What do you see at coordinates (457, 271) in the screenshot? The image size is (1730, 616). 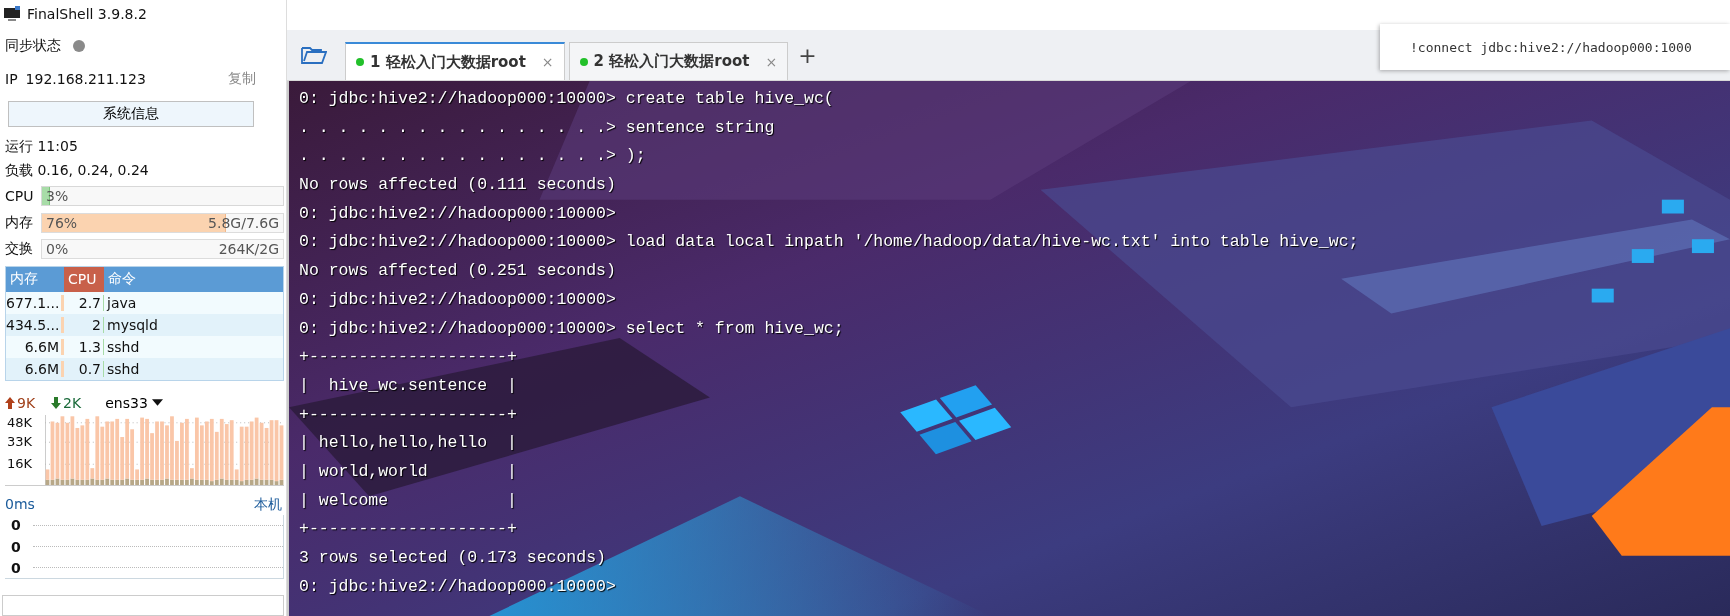 I see `terminal-line: No rows affected (0.251 seconds)` at bounding box center [457, 271].